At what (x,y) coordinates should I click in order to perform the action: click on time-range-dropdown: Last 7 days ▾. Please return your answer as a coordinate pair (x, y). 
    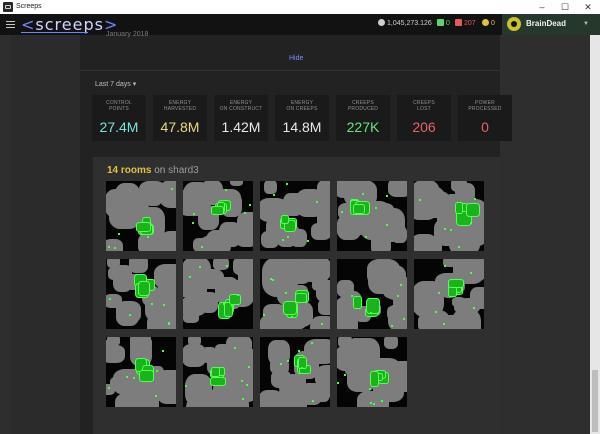
    Looking at the image, I should click on (115, 84).